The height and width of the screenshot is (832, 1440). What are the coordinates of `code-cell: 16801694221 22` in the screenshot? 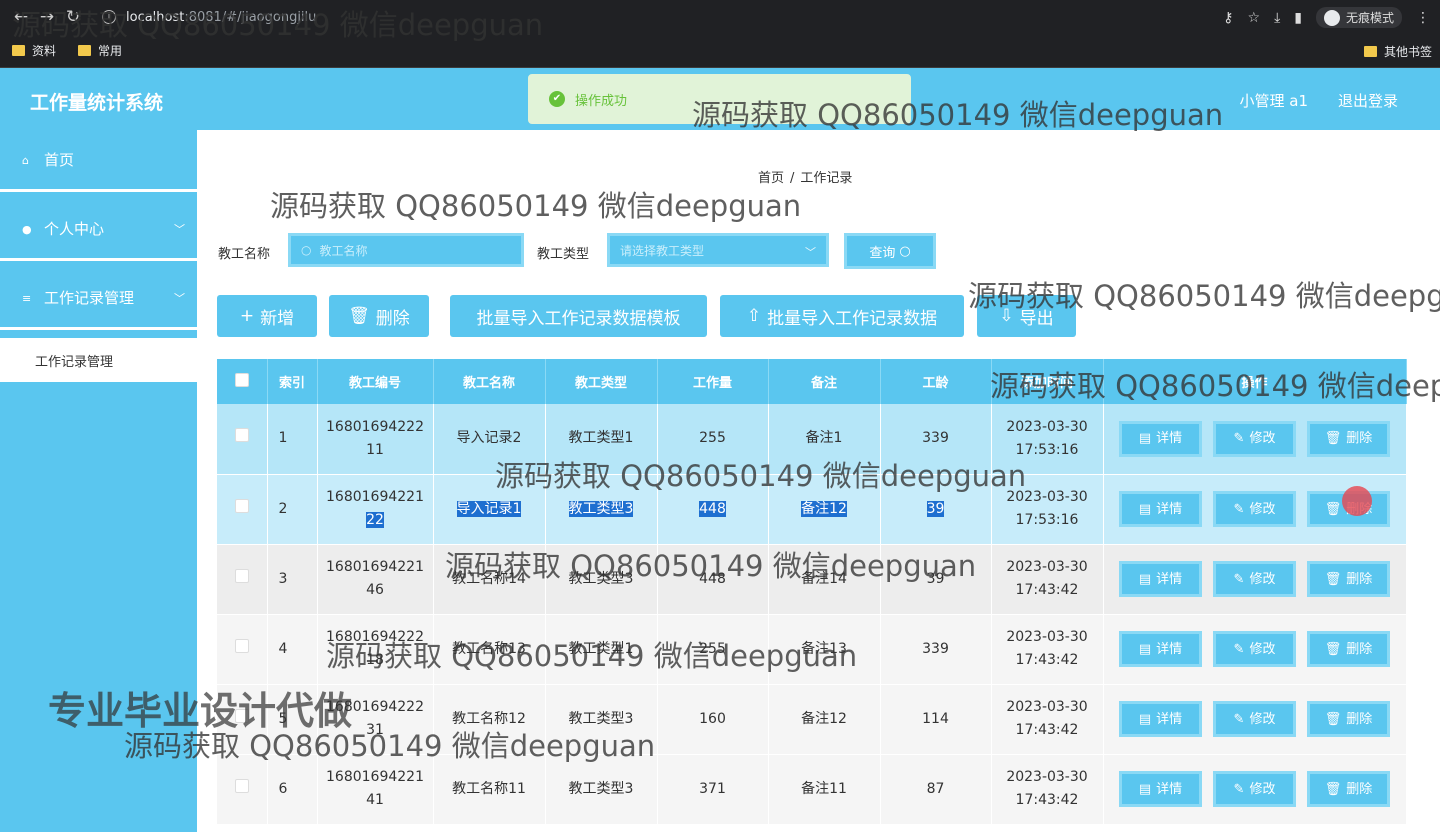 It's located at (375, 509).